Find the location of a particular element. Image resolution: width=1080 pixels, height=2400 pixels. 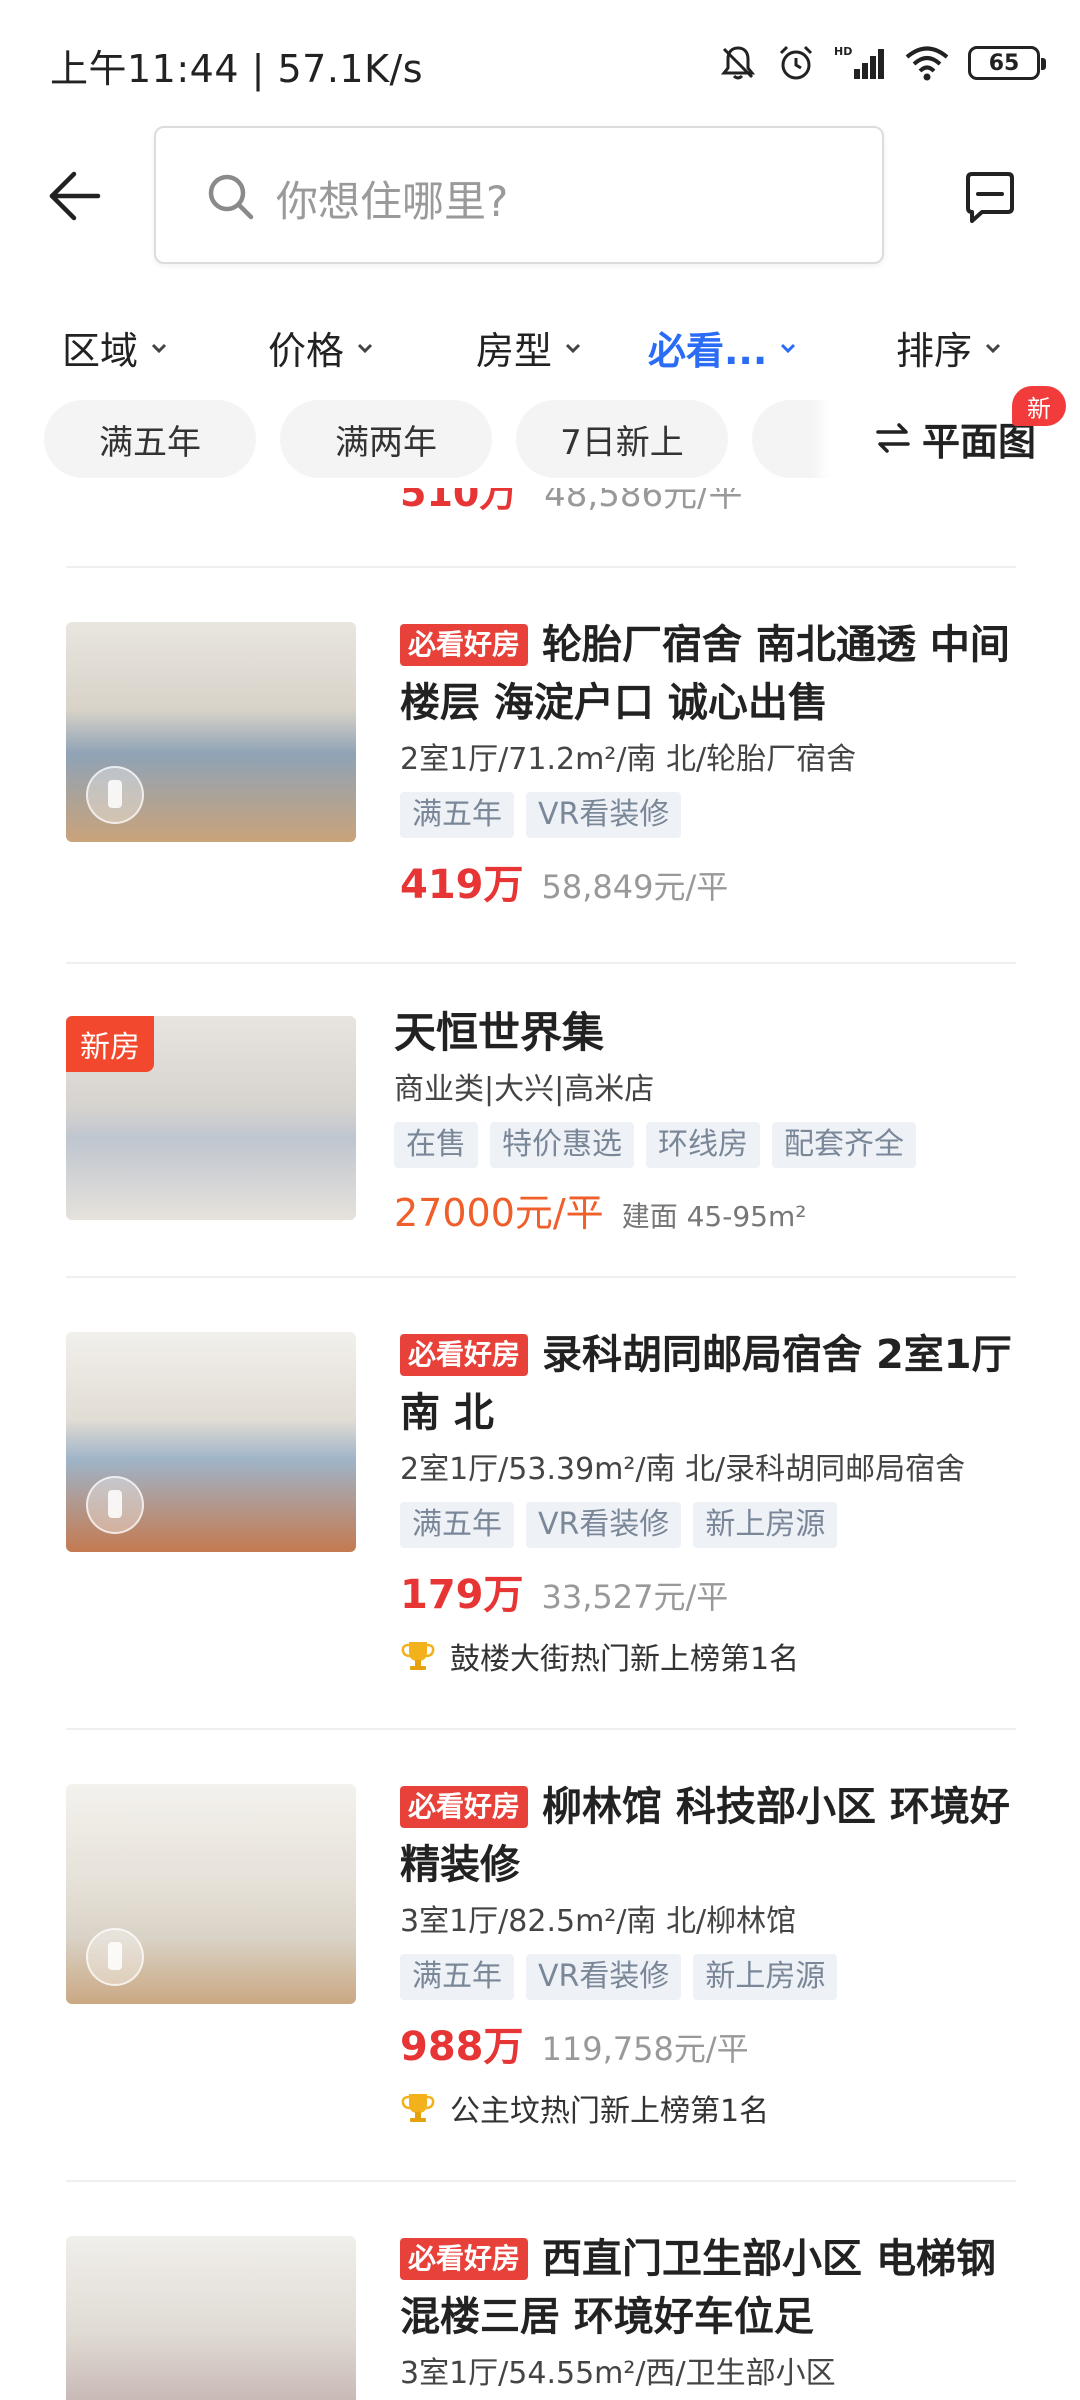

filter-label: 房型 is located at coordinates (514, 351).